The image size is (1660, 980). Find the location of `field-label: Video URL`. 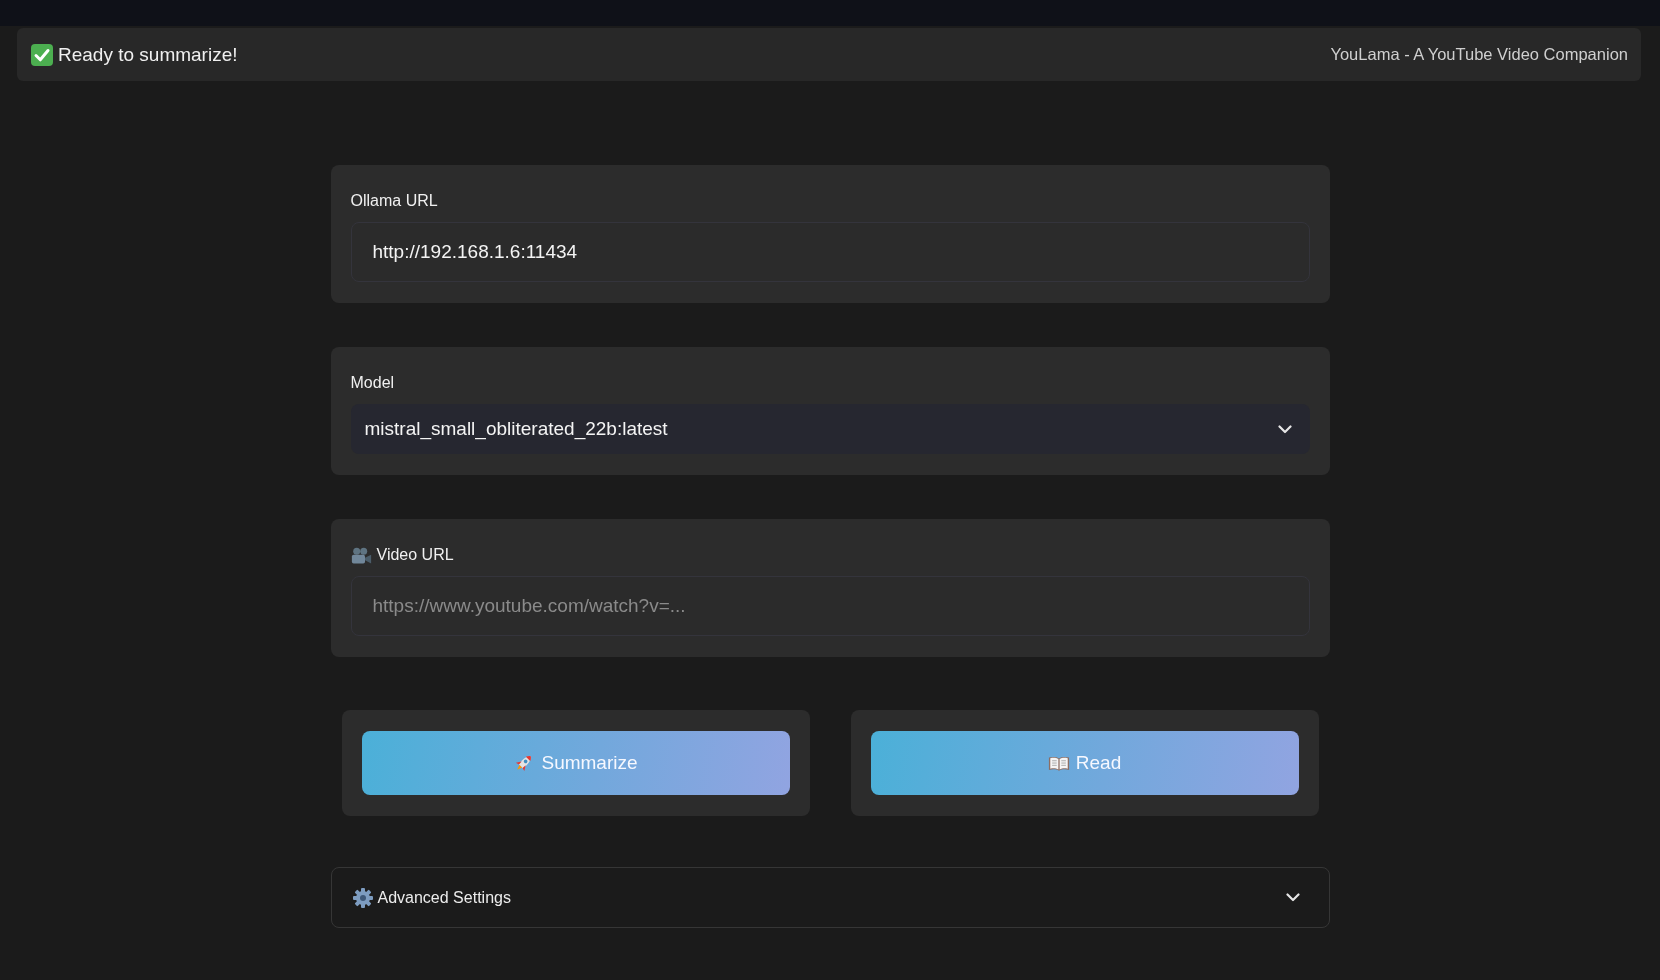

field-label: Video URL is located at coordinates (415, 555).